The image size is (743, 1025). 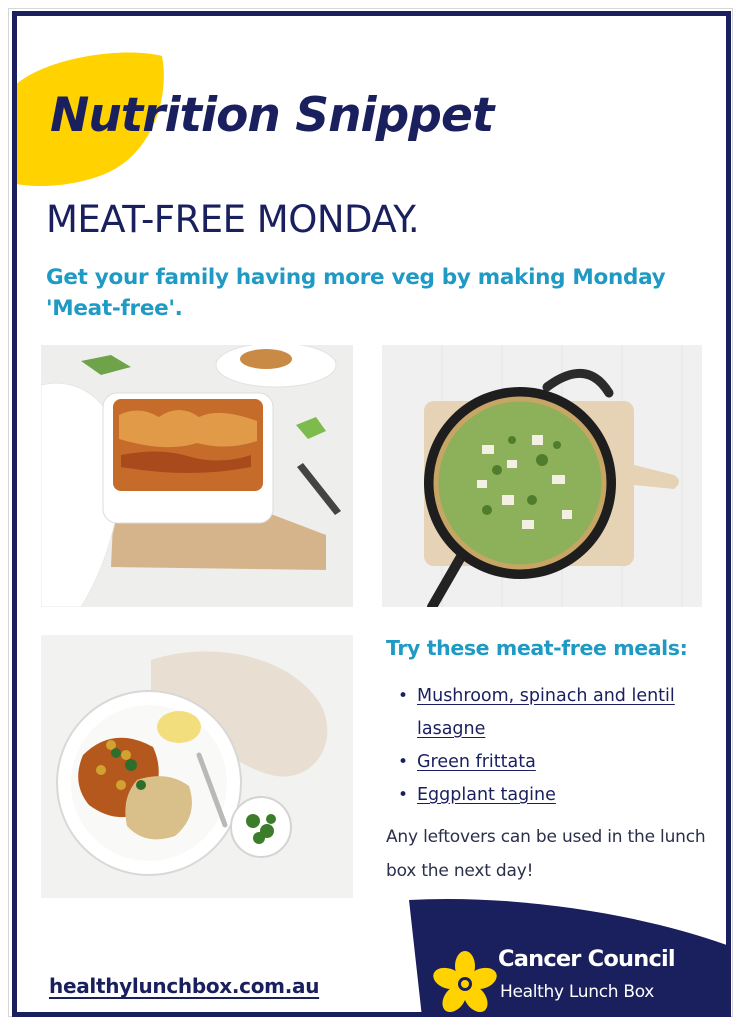 I want to click on meal-link-lasagne: Mushroom, spinach and lentil lasagne, so click(x=546, y=712).